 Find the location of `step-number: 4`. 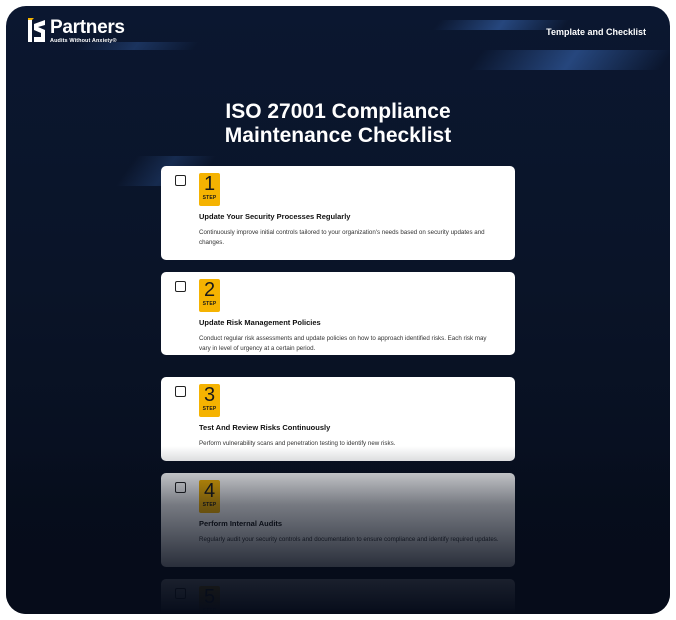

step-number: 4 is located at coordinates (209, 491).